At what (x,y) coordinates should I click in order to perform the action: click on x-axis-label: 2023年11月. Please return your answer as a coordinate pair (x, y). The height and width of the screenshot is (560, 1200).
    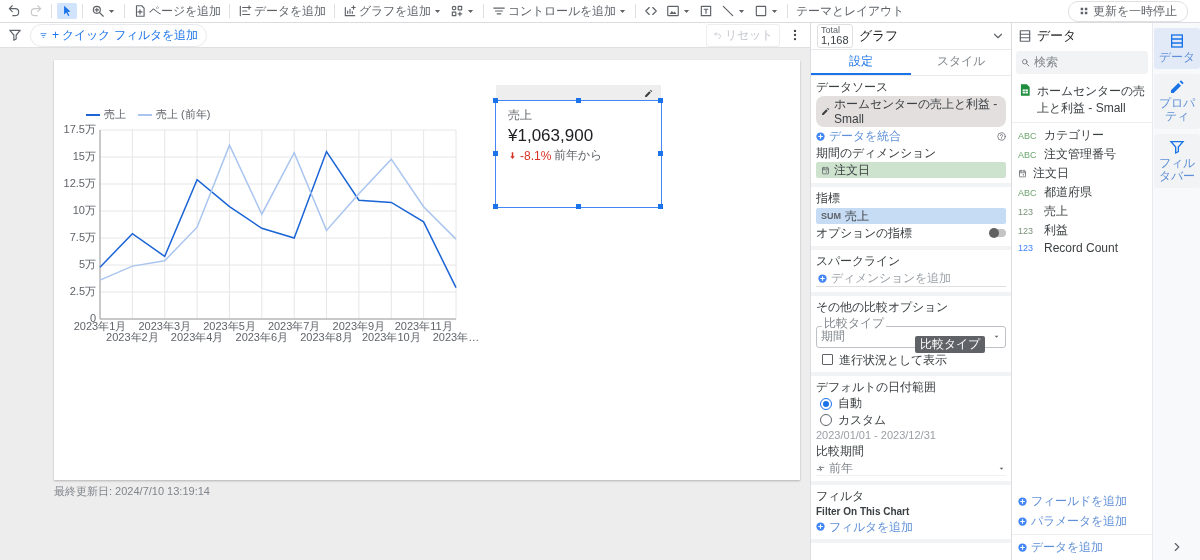
    Looking at the image, I should click on (423, 326).